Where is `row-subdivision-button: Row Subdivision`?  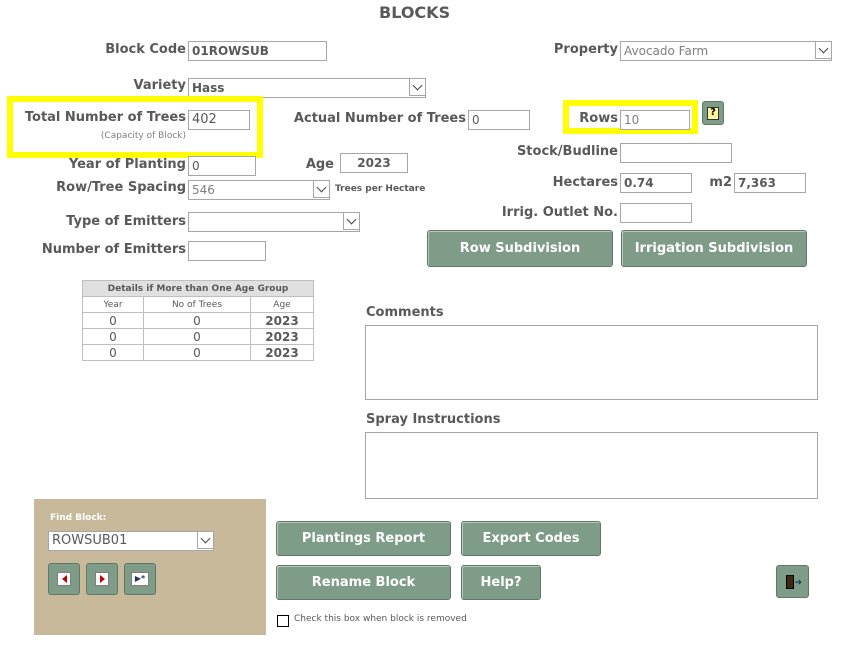 row-subdivision-button: Row Subdivision is located at coordinates (520, 248).